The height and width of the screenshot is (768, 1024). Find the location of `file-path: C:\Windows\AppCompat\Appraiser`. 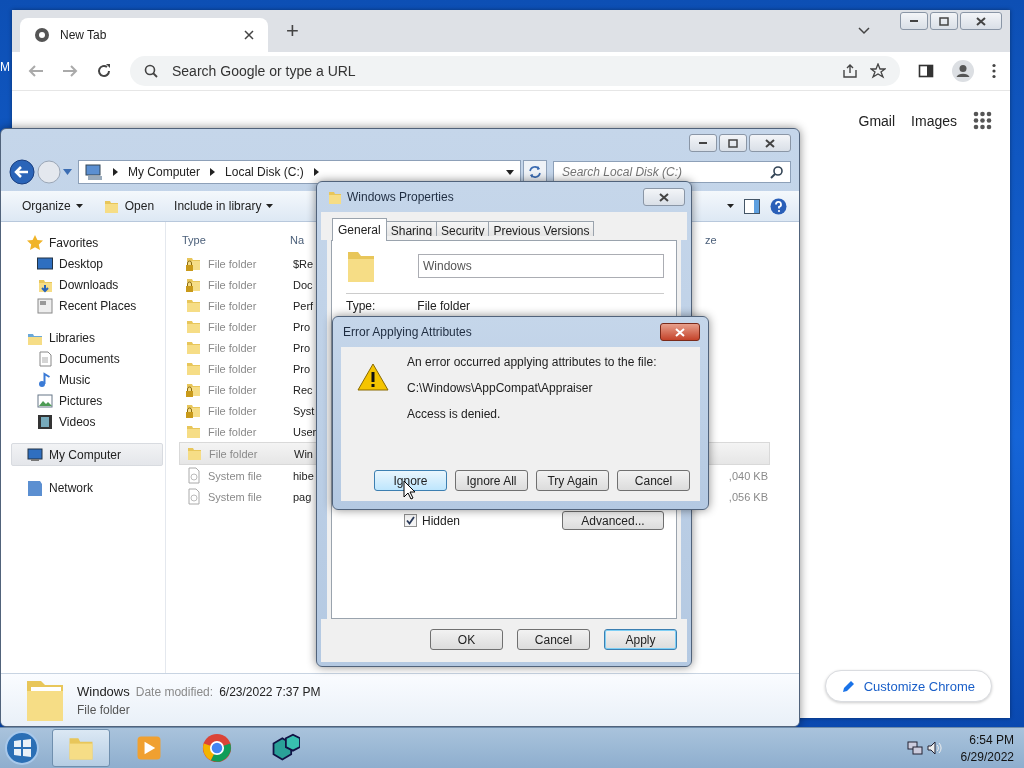

file-path: C:\Windows\AppCompat\Appraiser is located at coordinates (500, 388).